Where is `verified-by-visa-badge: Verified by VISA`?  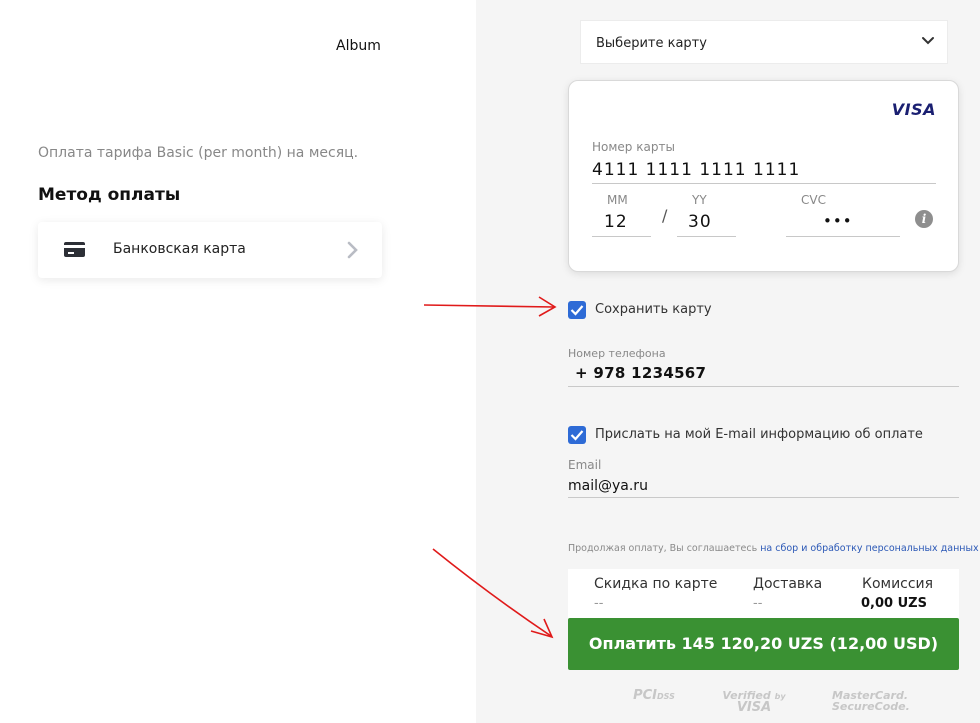
verified-by-visa-badge: Verified by VISA is located at coordinates (754, 702).